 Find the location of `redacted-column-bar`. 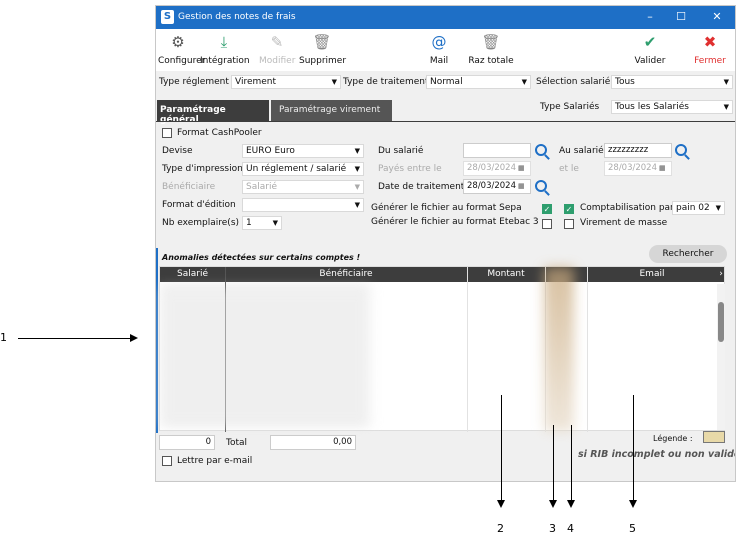

redacted-column-bar is located at coordinates (559, 349).